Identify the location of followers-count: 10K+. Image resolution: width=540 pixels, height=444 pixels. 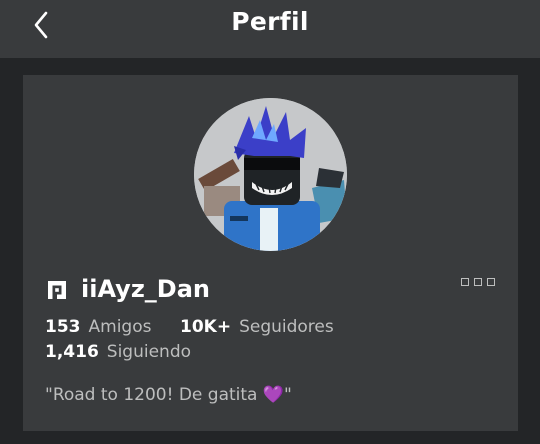
(206, 327).